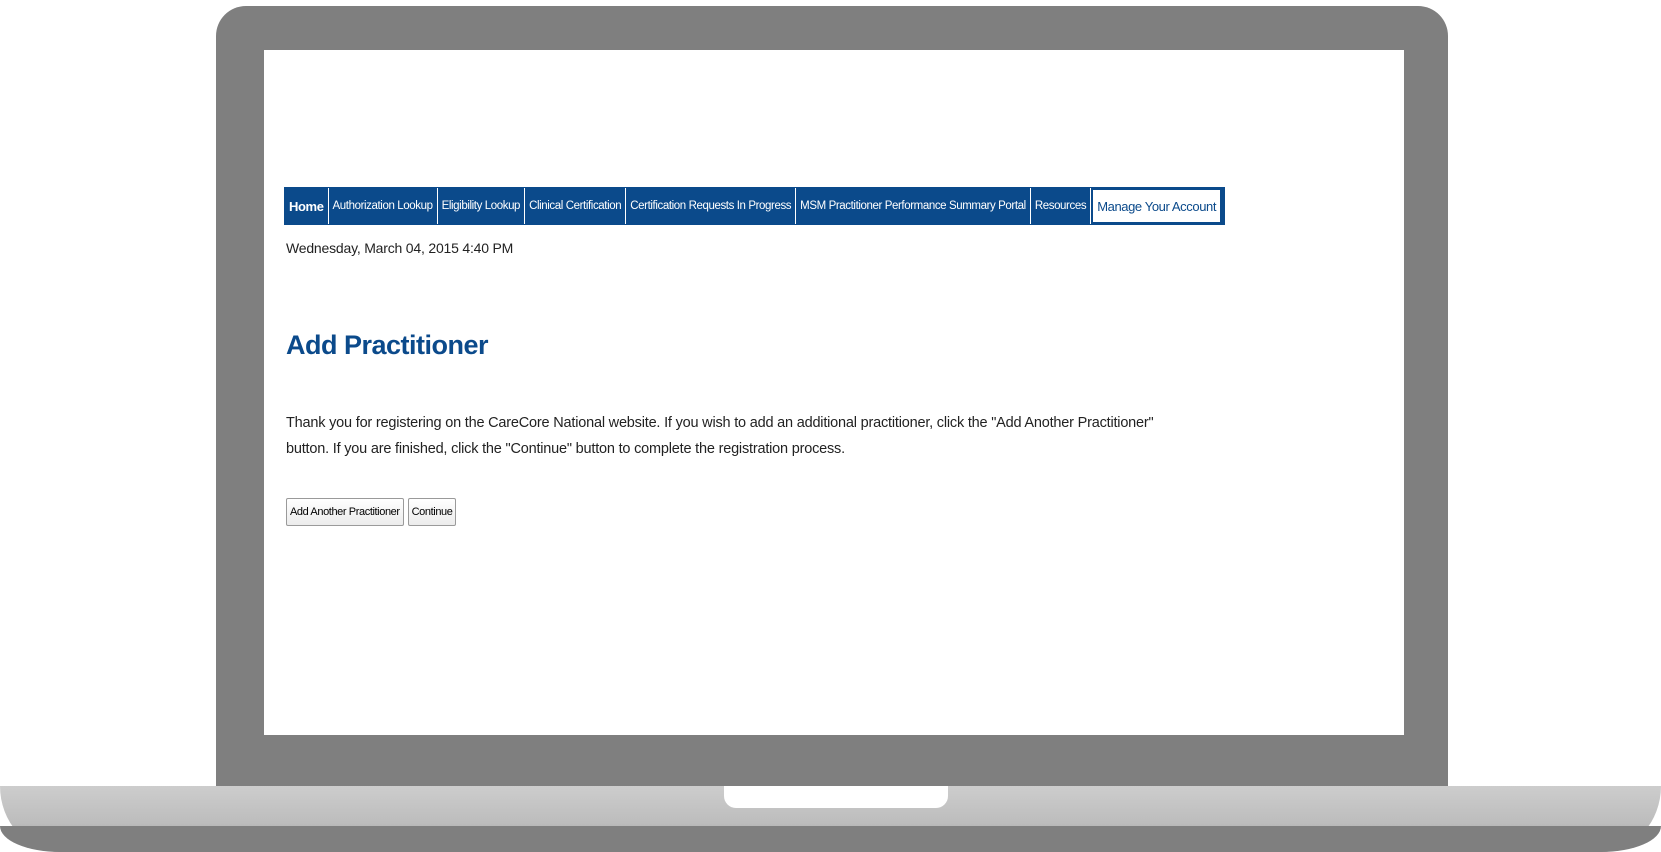 Image resolution: width=1661 pixels, height=852 pixels. I want to click on nav-item-authorization-lookup: Authorization Lookup, so click(383, 206).